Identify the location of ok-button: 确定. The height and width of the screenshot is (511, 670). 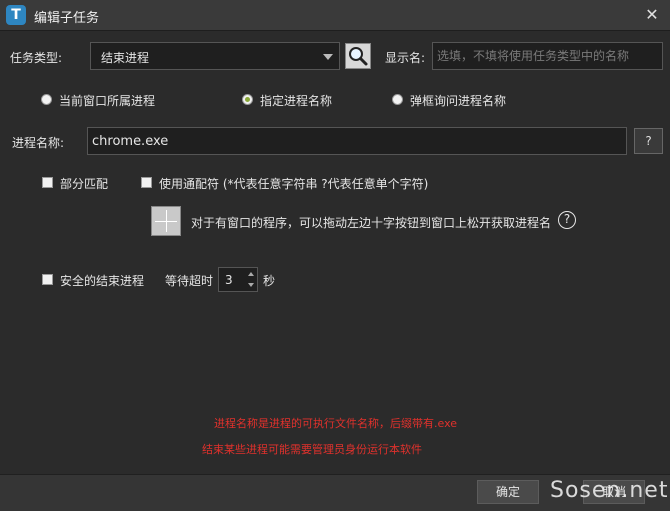
(508, 492).